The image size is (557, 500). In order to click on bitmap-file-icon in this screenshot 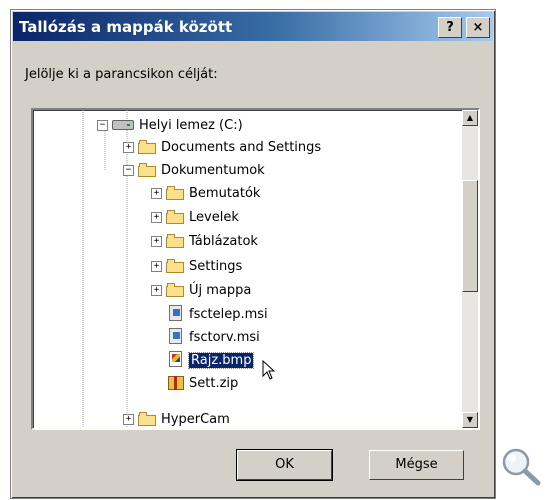, I will do `click(176, 360)`.